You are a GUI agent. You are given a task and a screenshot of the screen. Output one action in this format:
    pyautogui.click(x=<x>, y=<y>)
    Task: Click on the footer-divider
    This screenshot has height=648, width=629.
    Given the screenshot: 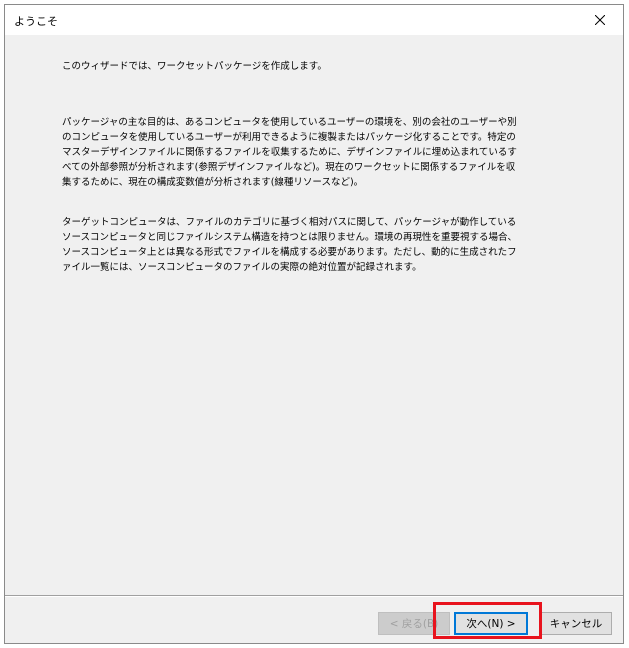 What is the action you would take?
    pyautogui.click(x=314, y=596)
    